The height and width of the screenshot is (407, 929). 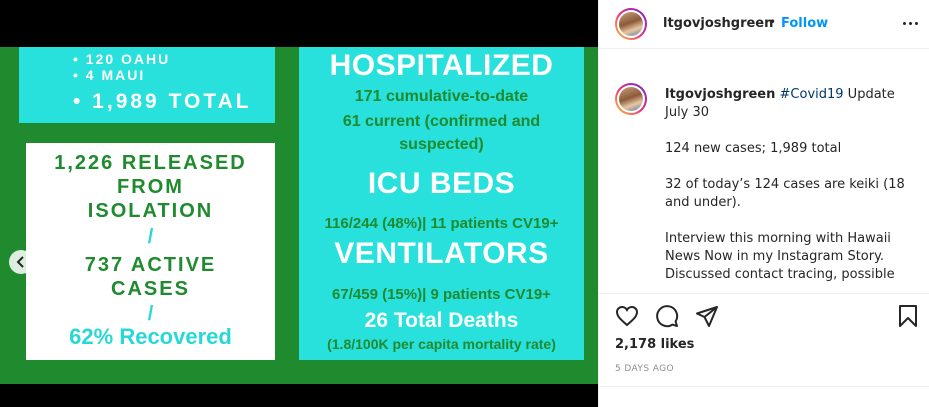 I want to click on chevron-left-icon, so click(x=20, y=262).